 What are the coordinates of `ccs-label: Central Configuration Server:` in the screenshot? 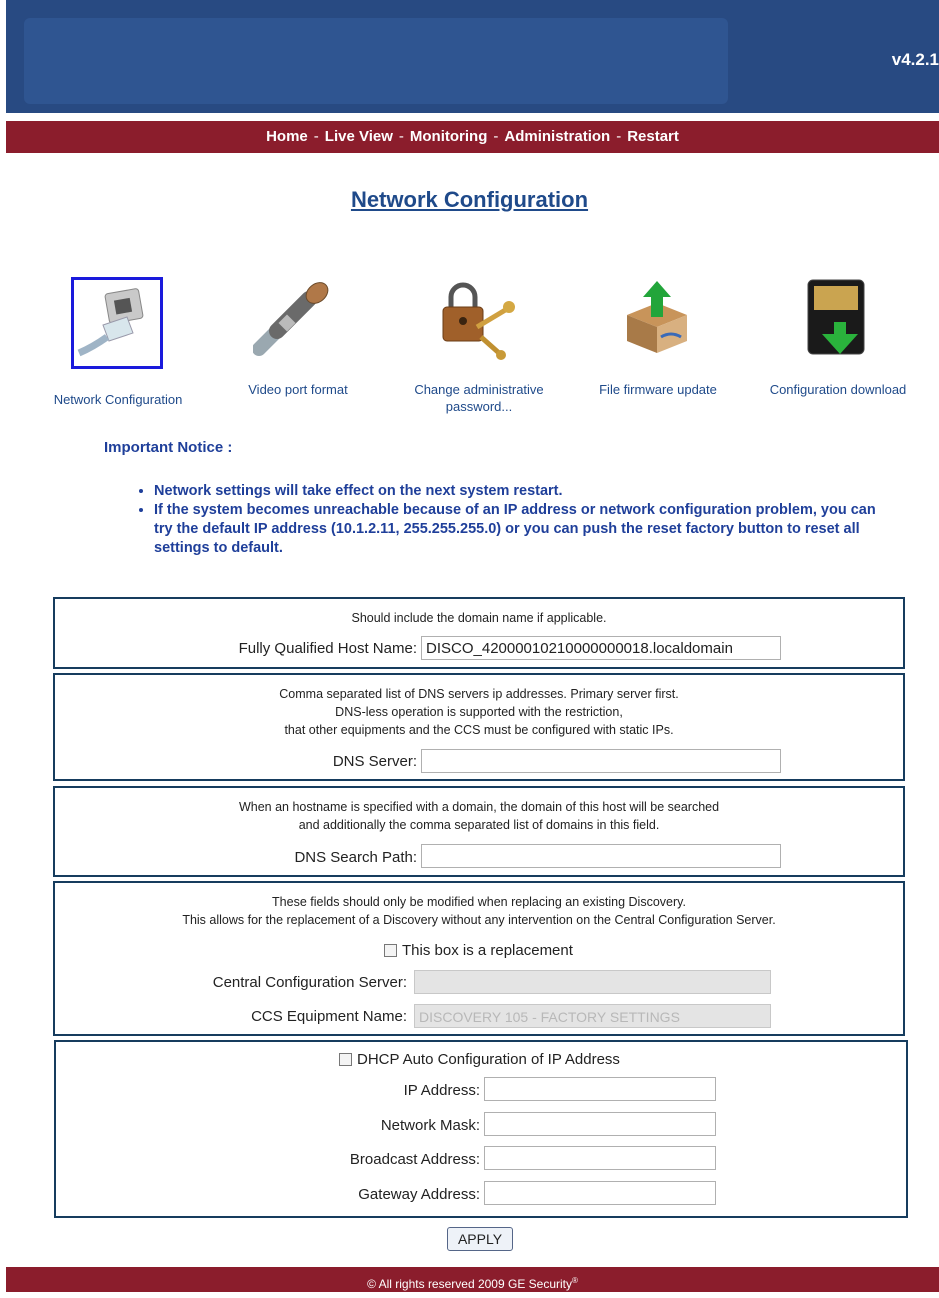 It's located at (309, 982).